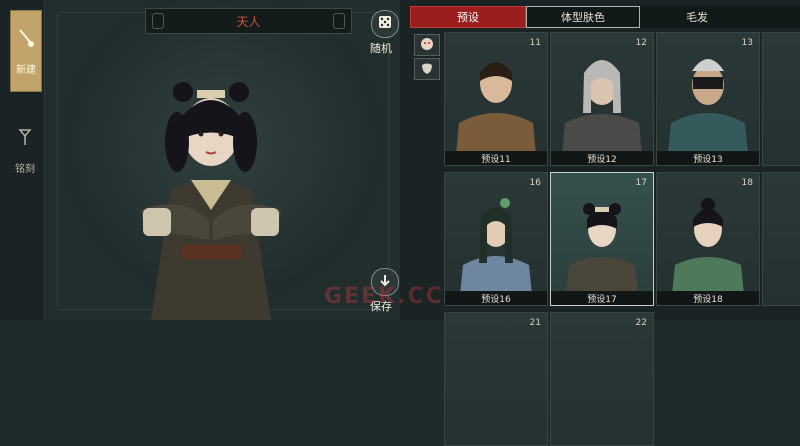 Image resolution: width=800 pixels, height=446 pixels. I want to click on filter-male-button, so click(427, 69).